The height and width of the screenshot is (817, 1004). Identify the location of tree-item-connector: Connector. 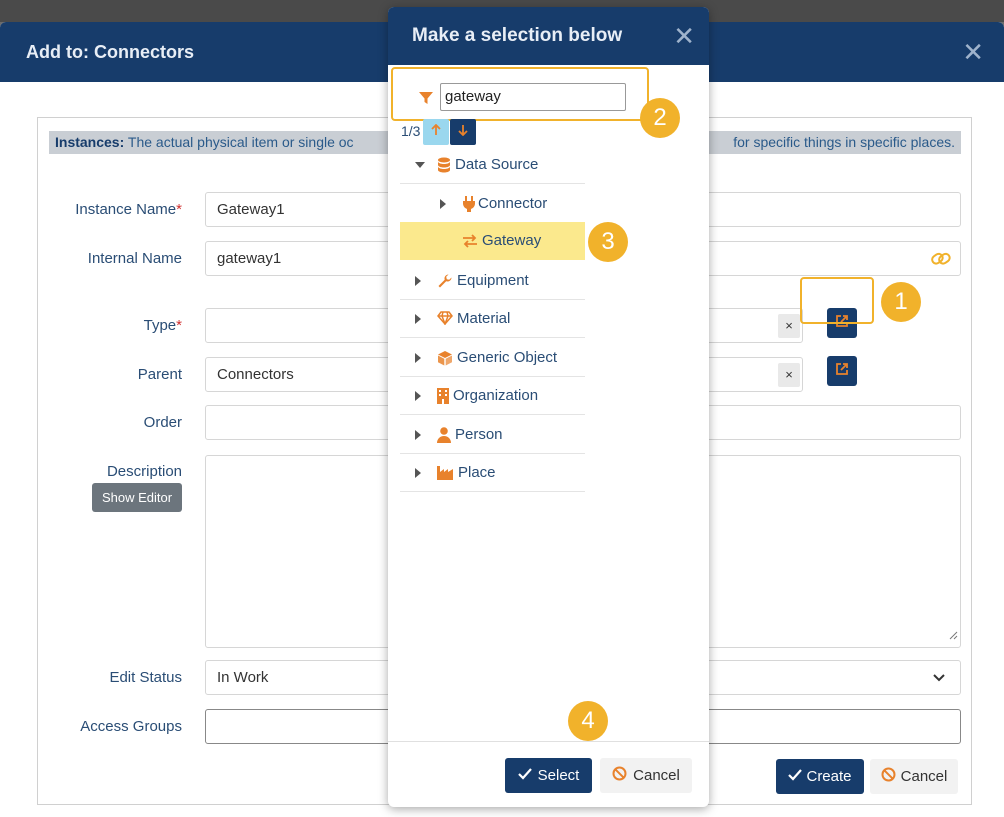
(507, 204).